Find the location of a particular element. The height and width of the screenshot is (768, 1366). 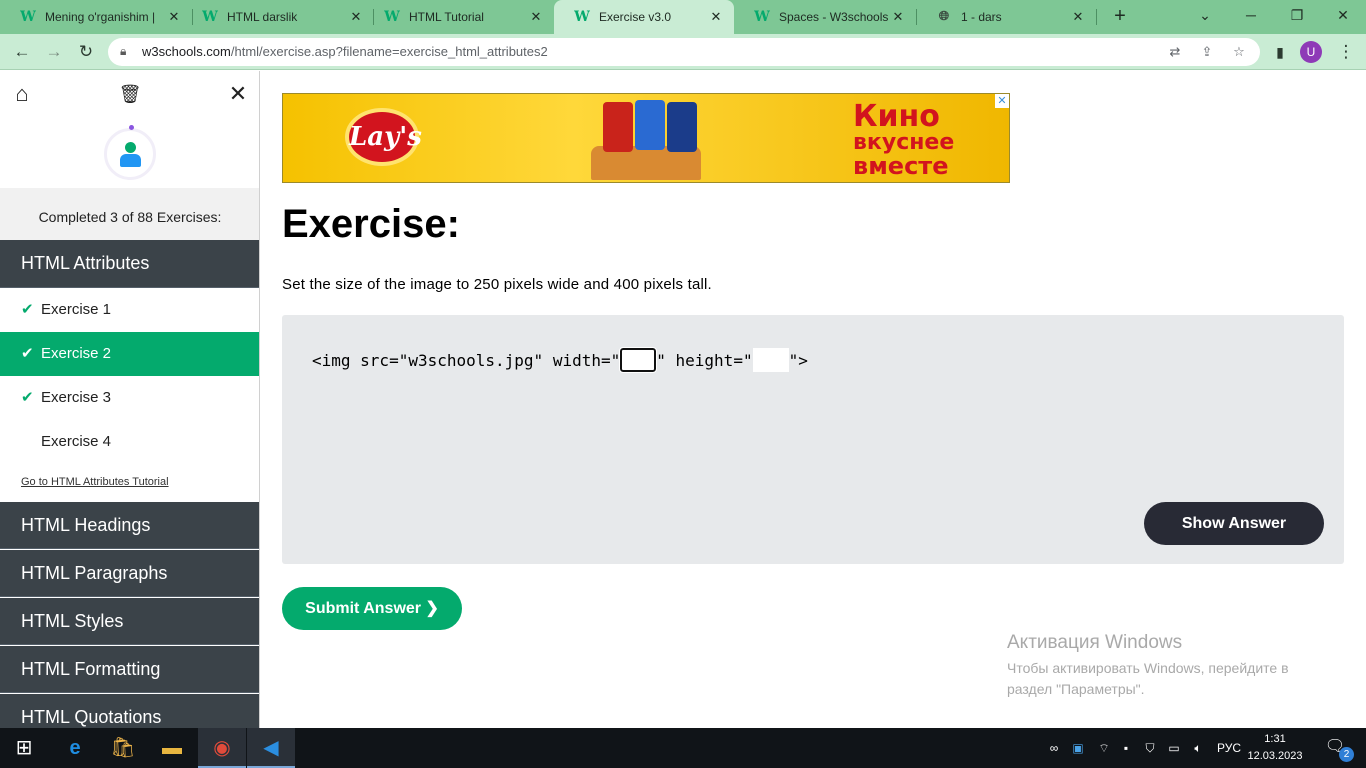

translate-icon: ⇄ is located at coordinates (1175, 52).